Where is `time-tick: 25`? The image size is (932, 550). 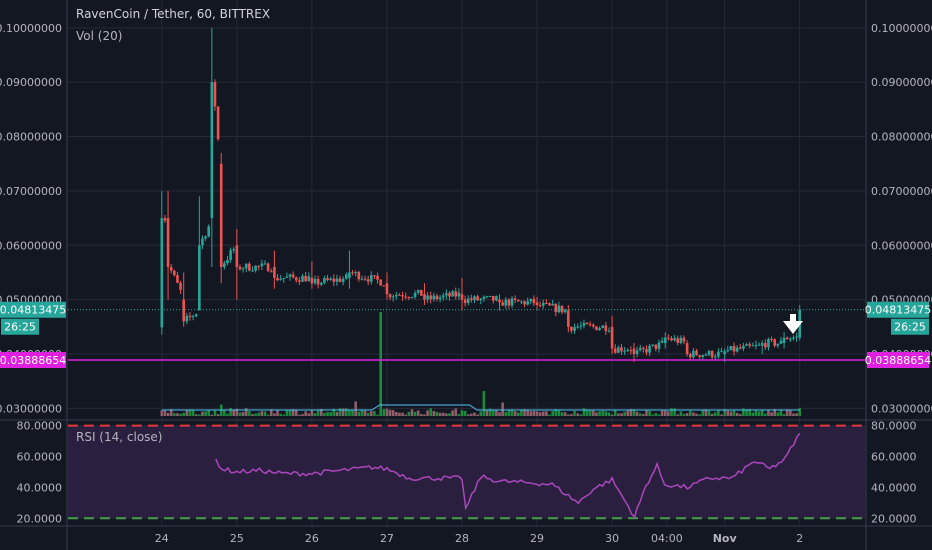 time-tick: 25 is located at coordinates (237, 538).